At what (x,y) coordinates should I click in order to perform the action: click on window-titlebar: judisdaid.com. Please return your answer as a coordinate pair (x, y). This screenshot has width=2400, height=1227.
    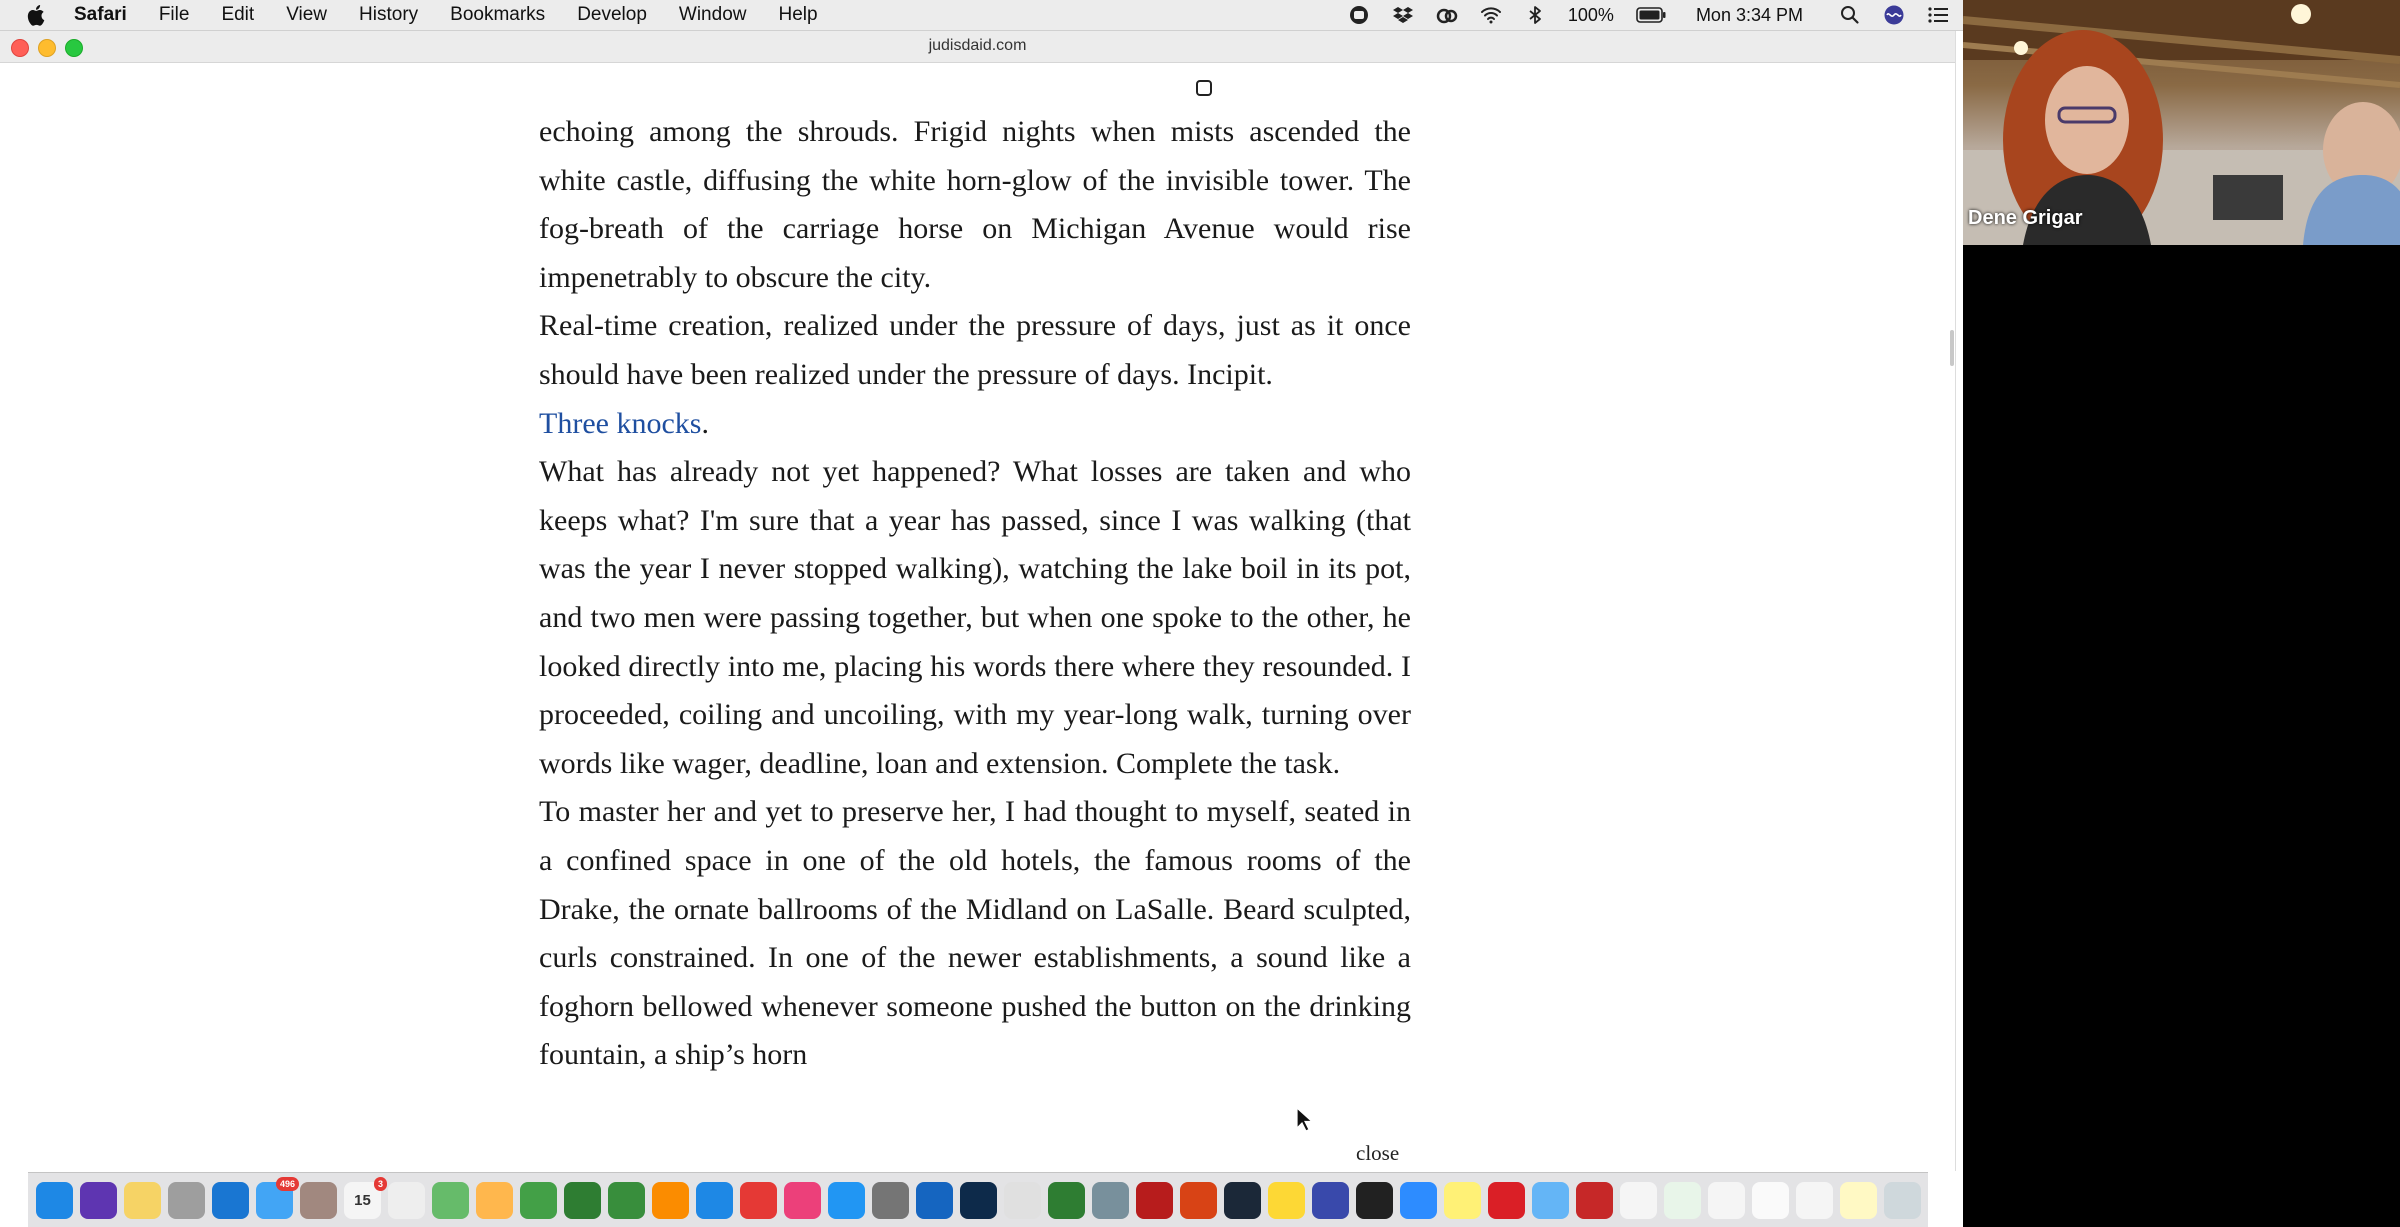
    Looking at the image, I should click on (977, 47).